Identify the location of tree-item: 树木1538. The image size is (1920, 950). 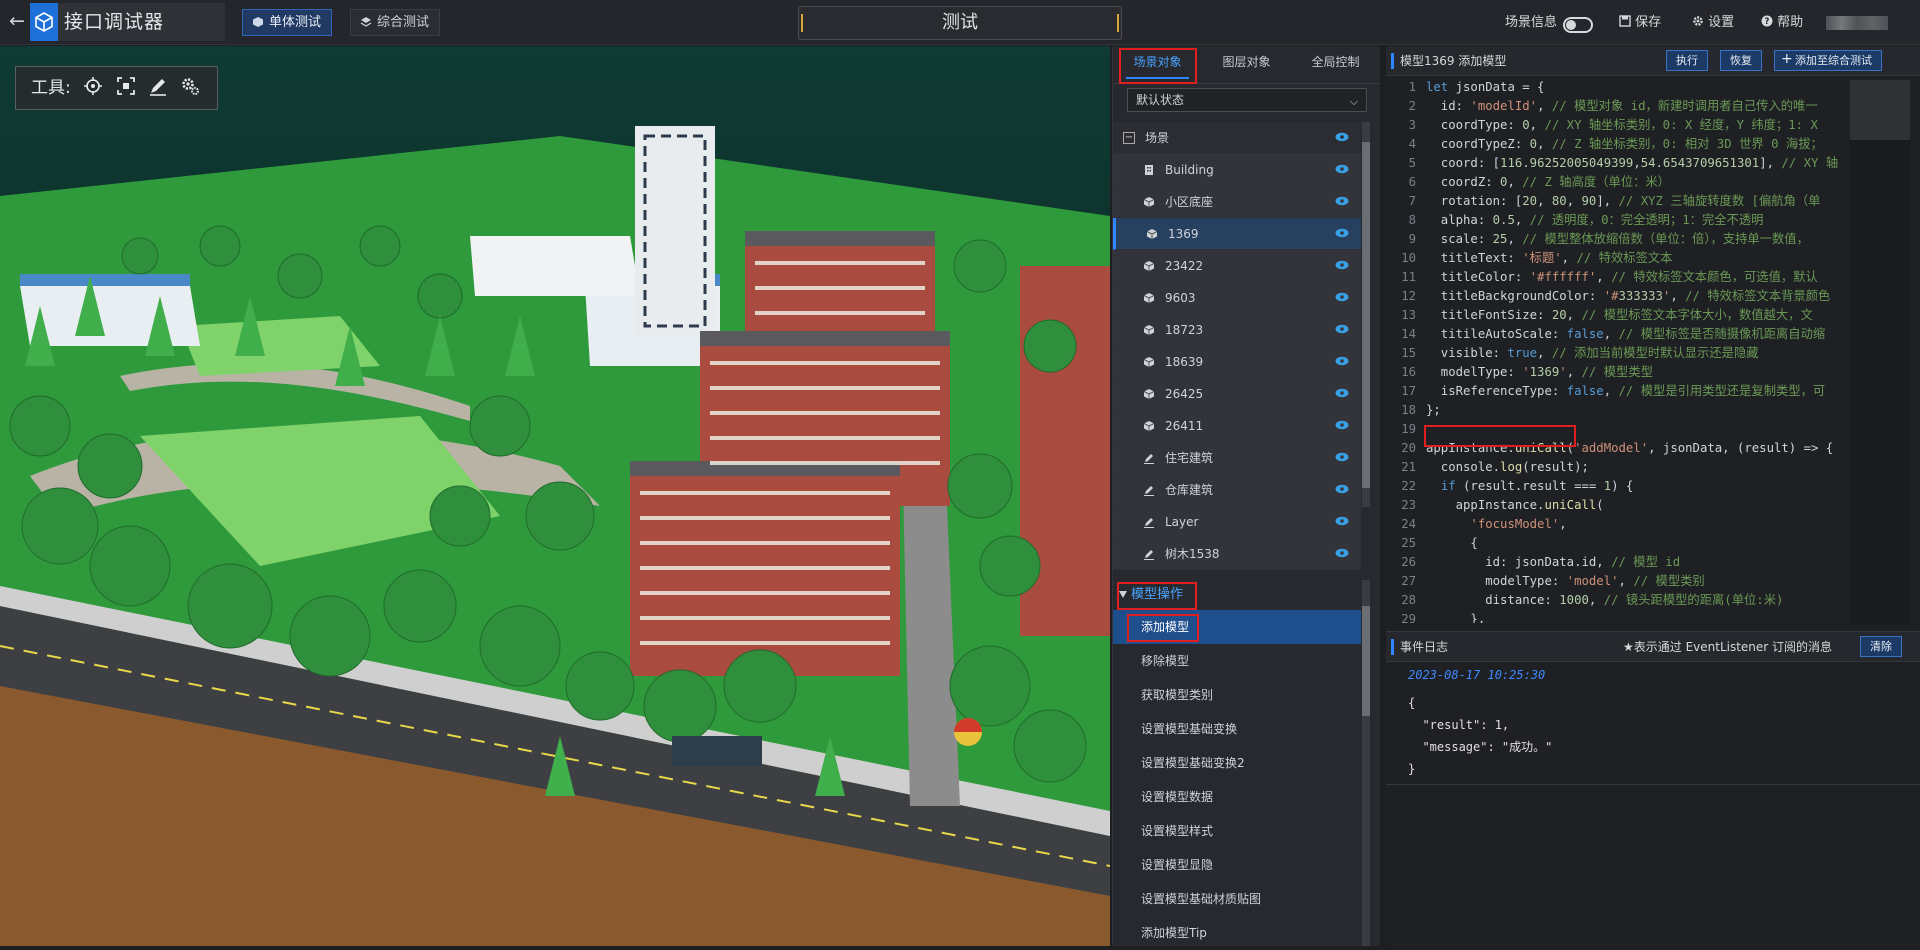
(1237, 554).